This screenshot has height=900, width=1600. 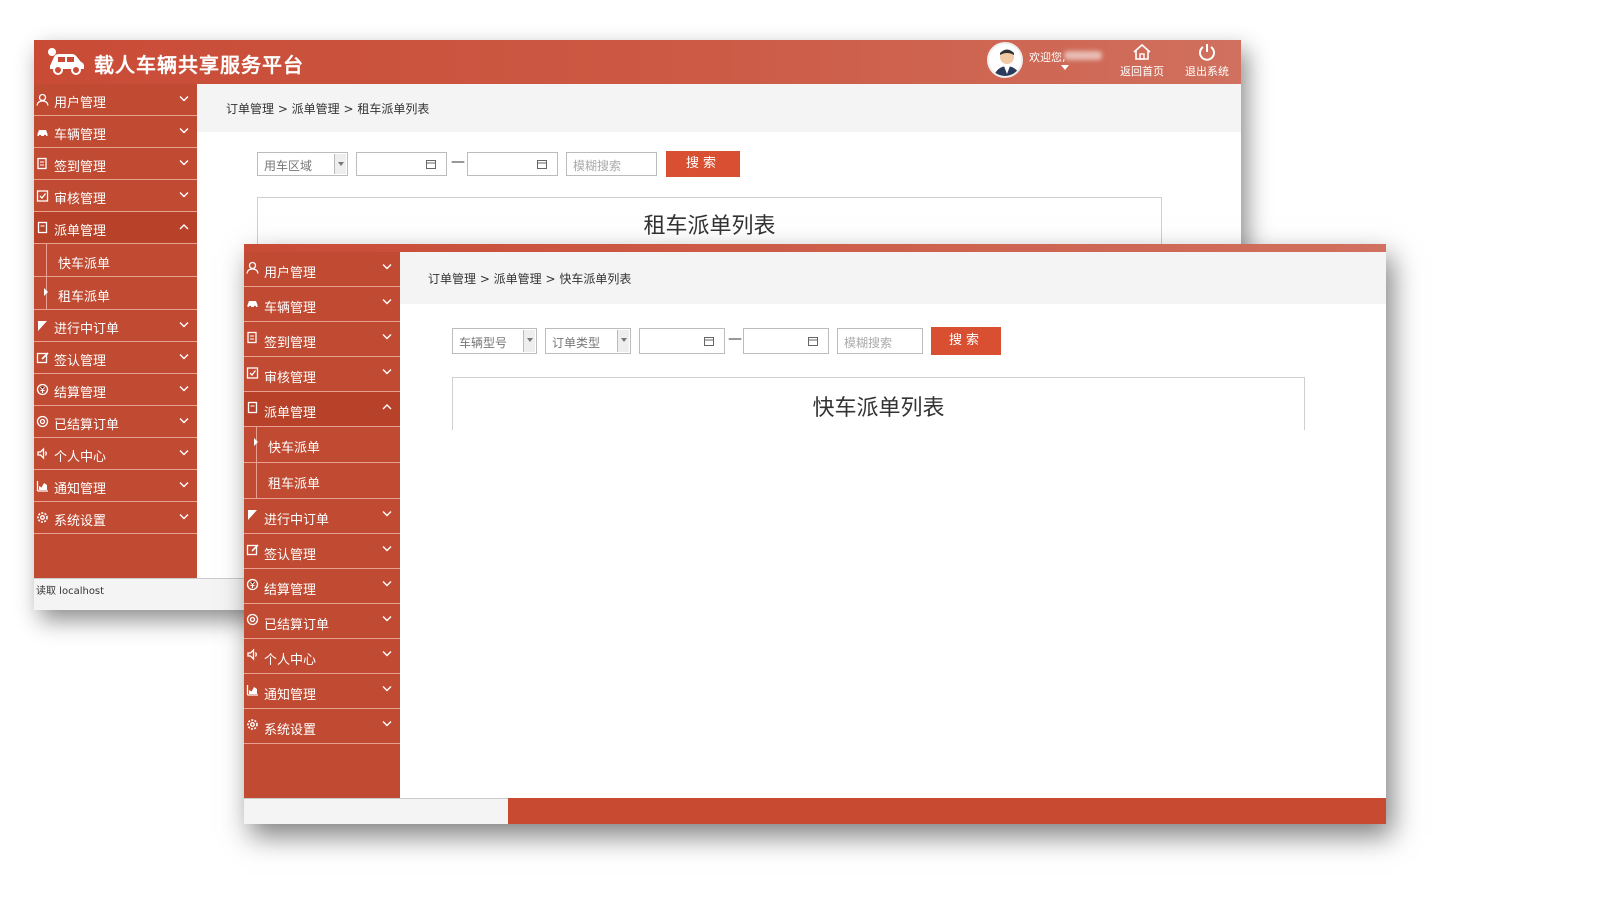 What do you see at coordinates (290, 413) in the screenshot?
I see `sidebar-item-label: 派单管理` at bounding box center [290, 413].